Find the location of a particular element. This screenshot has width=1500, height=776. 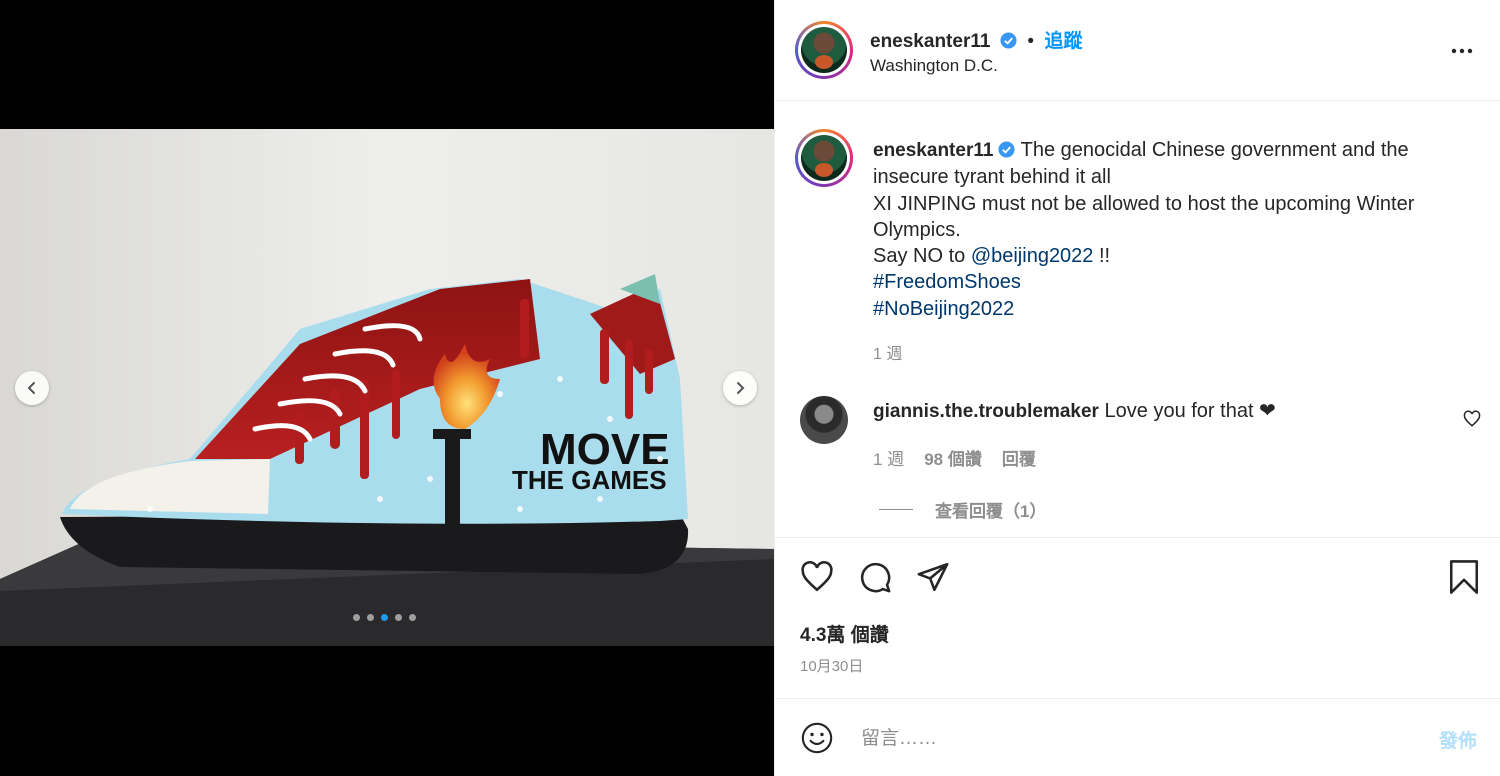

comment-time: 1 週 is located at coordinates (888, 457).